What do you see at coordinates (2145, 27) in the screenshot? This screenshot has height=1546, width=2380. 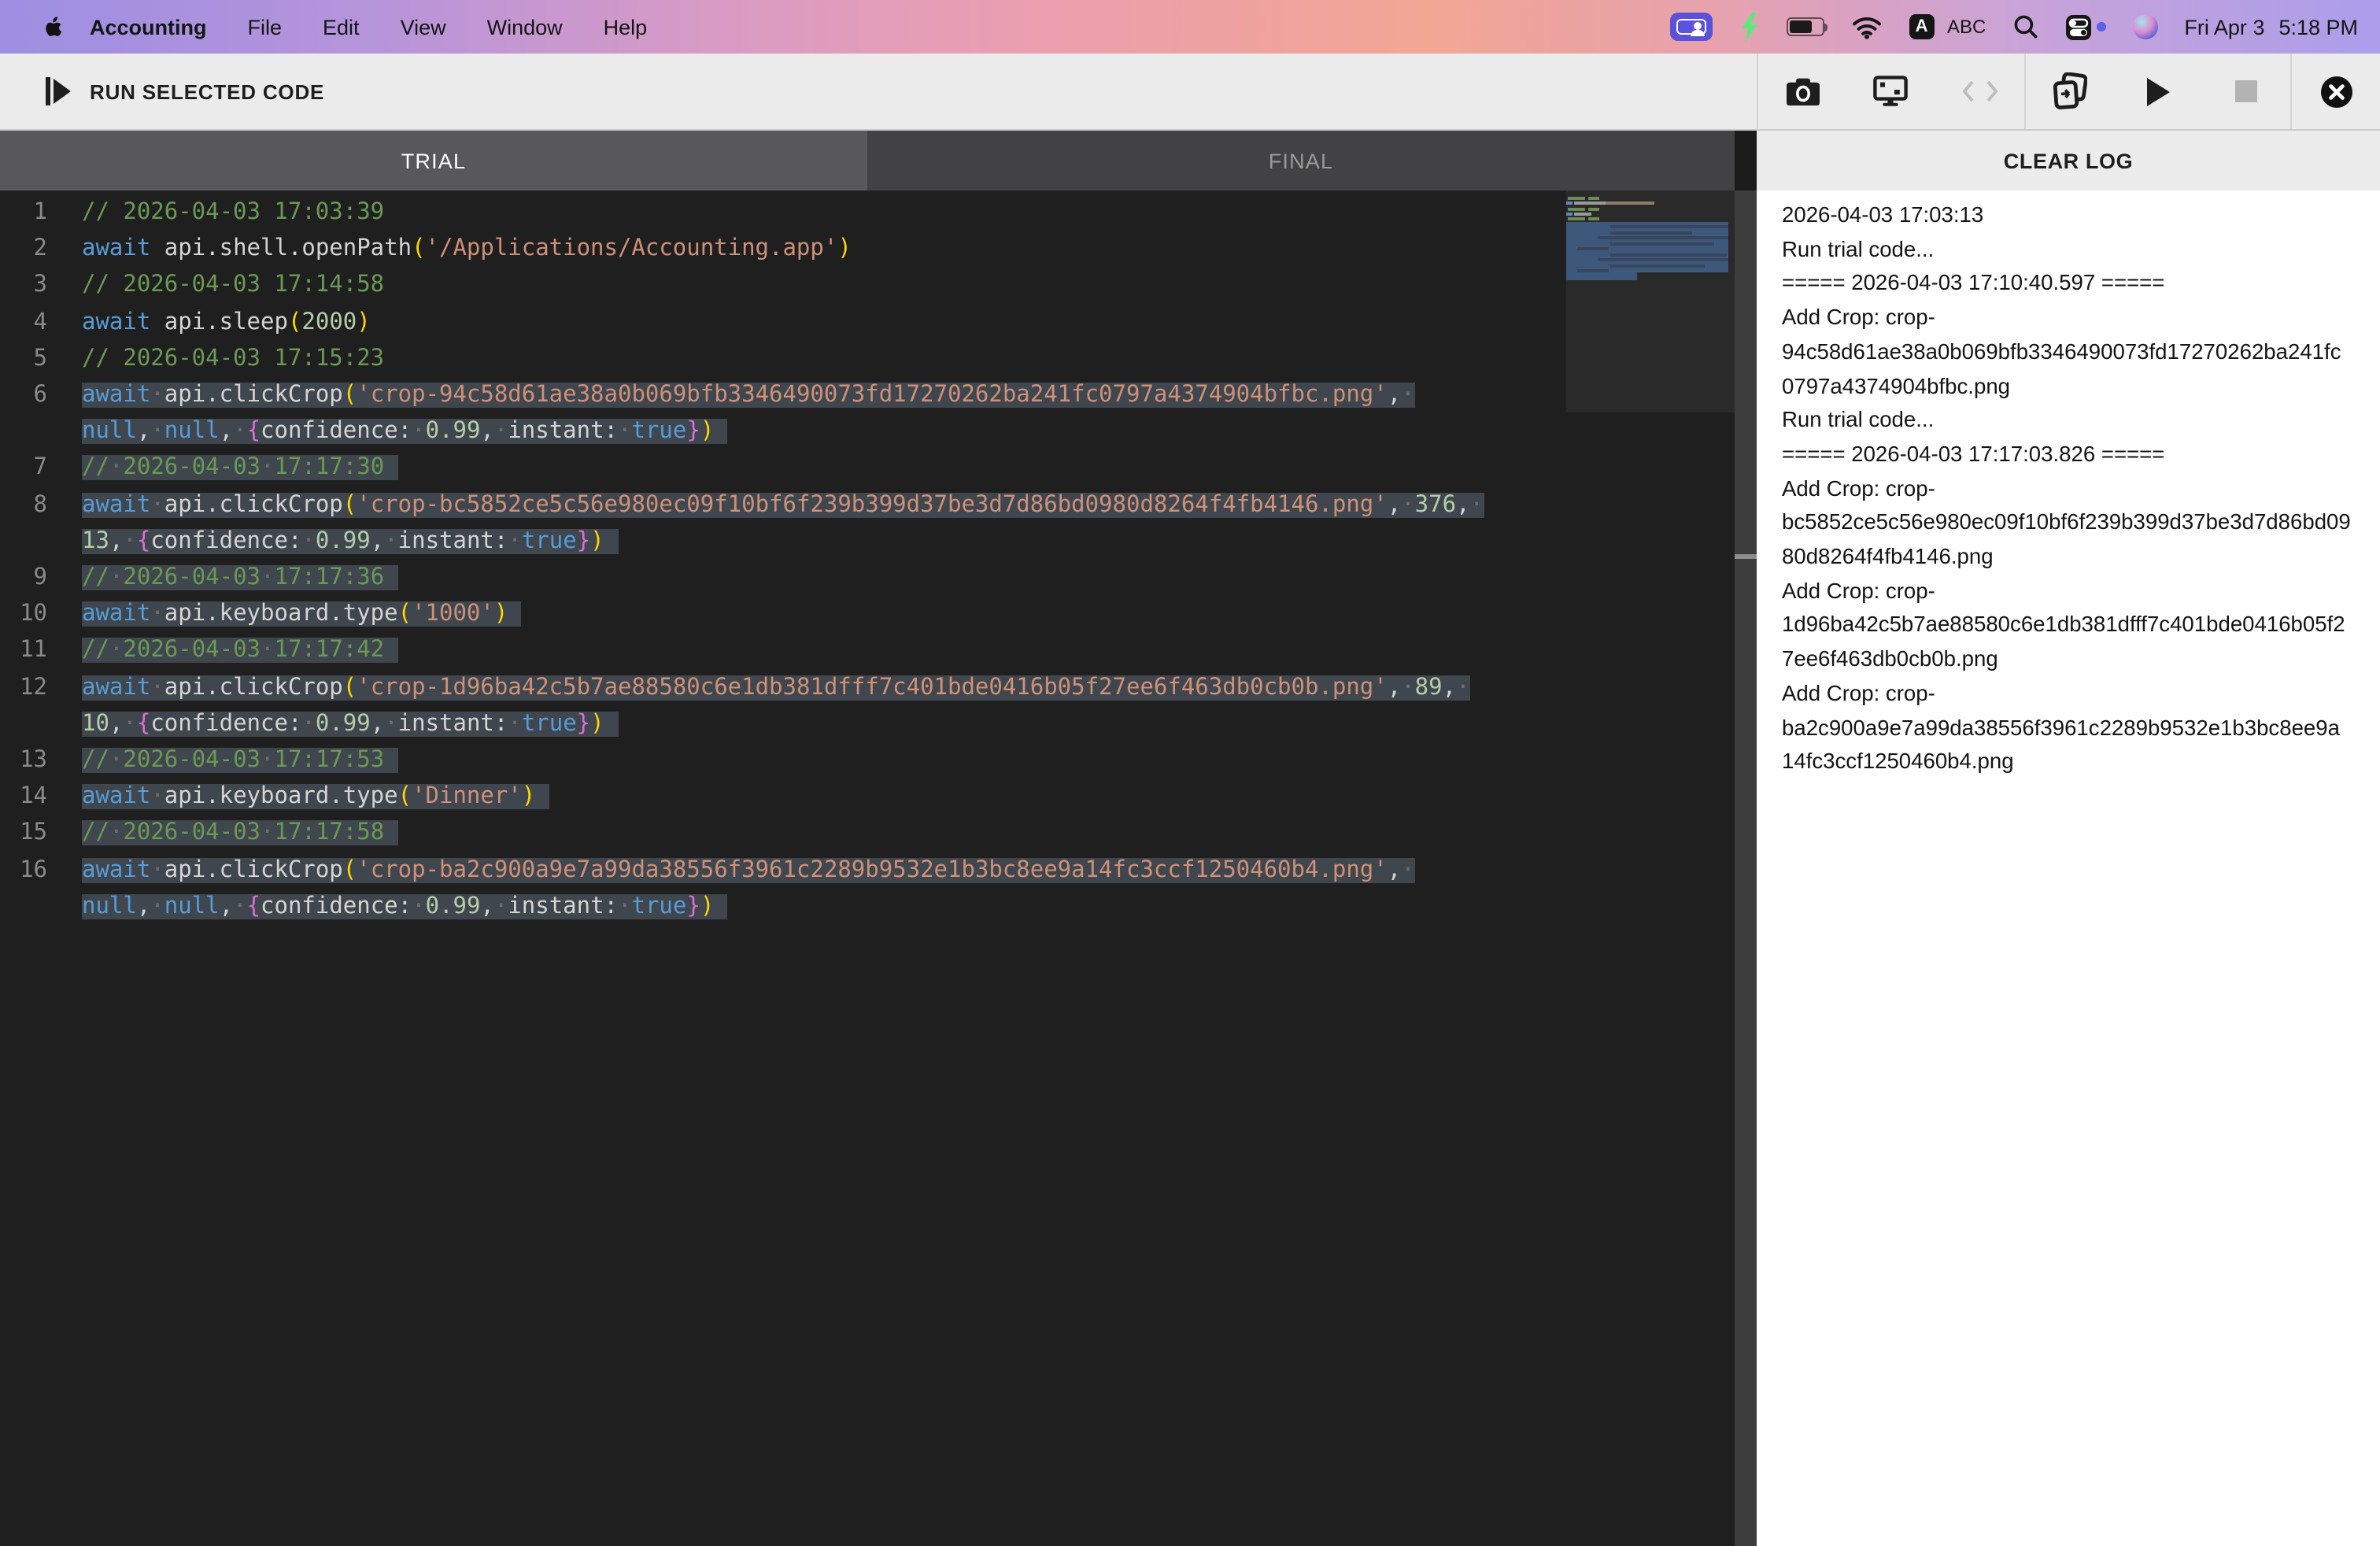 I see `siri-icon` at bounding box center [2145, 27].